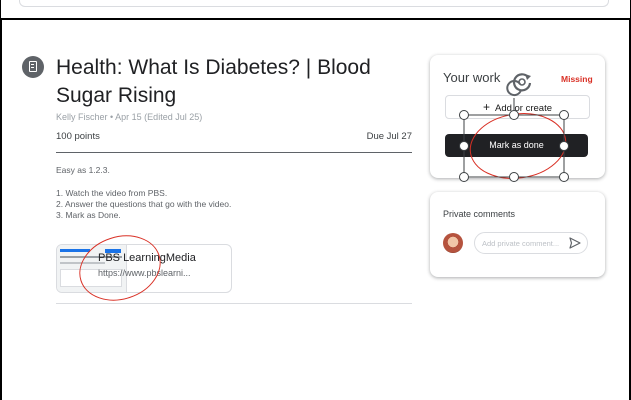 The height and width of the screenshot is (400, 631). What do you see at coordinates (78, 136) in the screenshot?
I see `points-label: 100 points` at bounding box center [78, 136].